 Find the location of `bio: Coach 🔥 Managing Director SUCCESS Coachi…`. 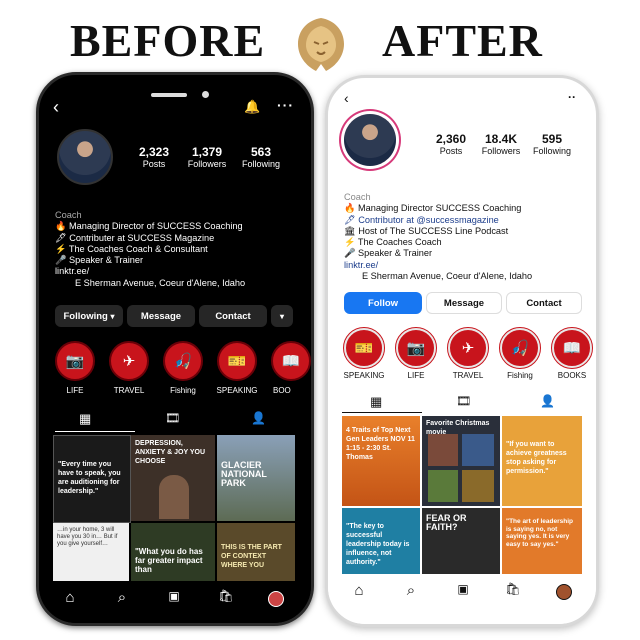

bio: Coach 🔥 Managing Director SUCCESS Coachi… is located at coordinates (438, 237).